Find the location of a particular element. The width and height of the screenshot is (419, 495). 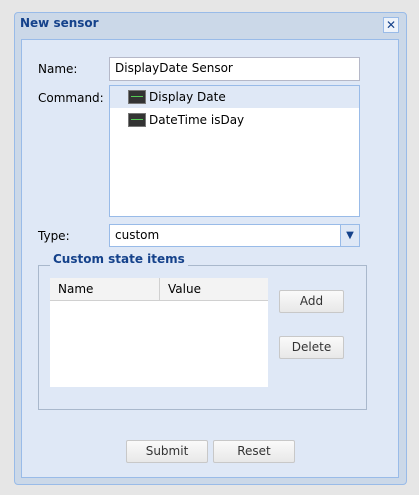

reset-button: Reset is located at coordinates (254, 451).